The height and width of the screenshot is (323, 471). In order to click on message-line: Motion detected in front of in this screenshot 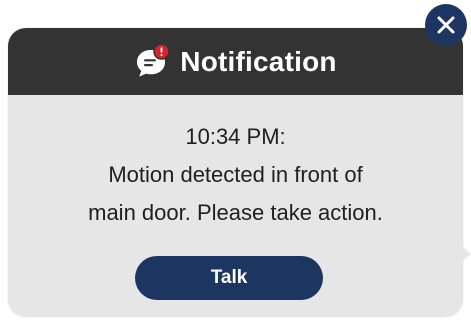, I will do `click(235, 174)`.